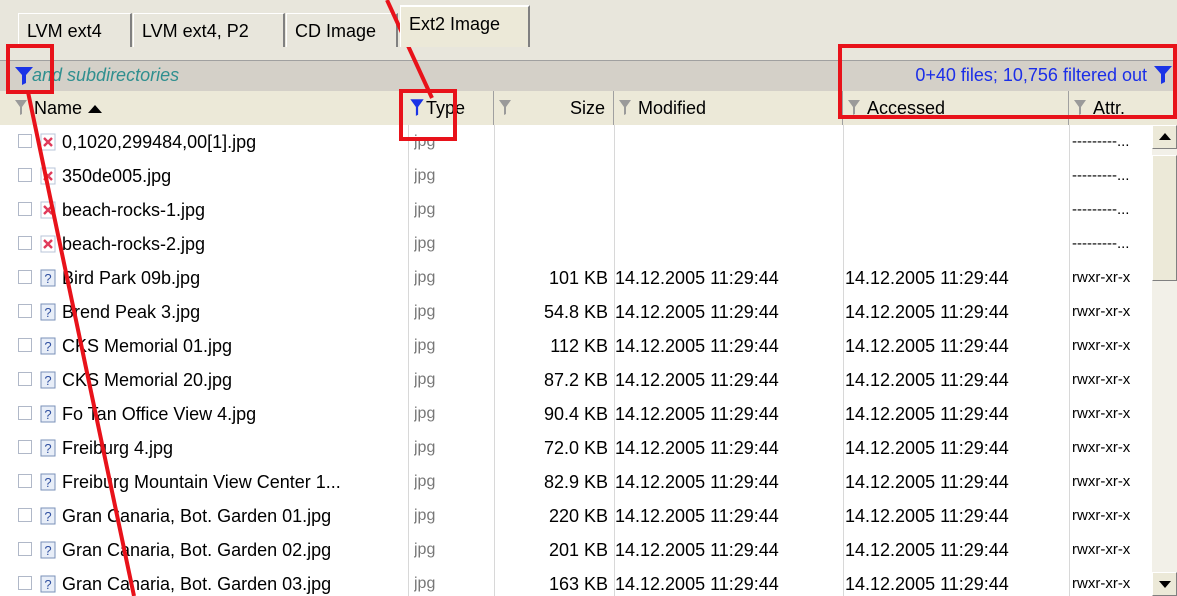  I want to click on file-size: 101 KB, so click(578, 278).